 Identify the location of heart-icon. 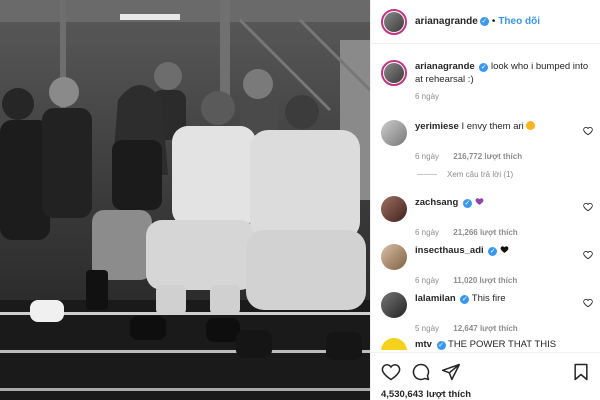
(391, 372).